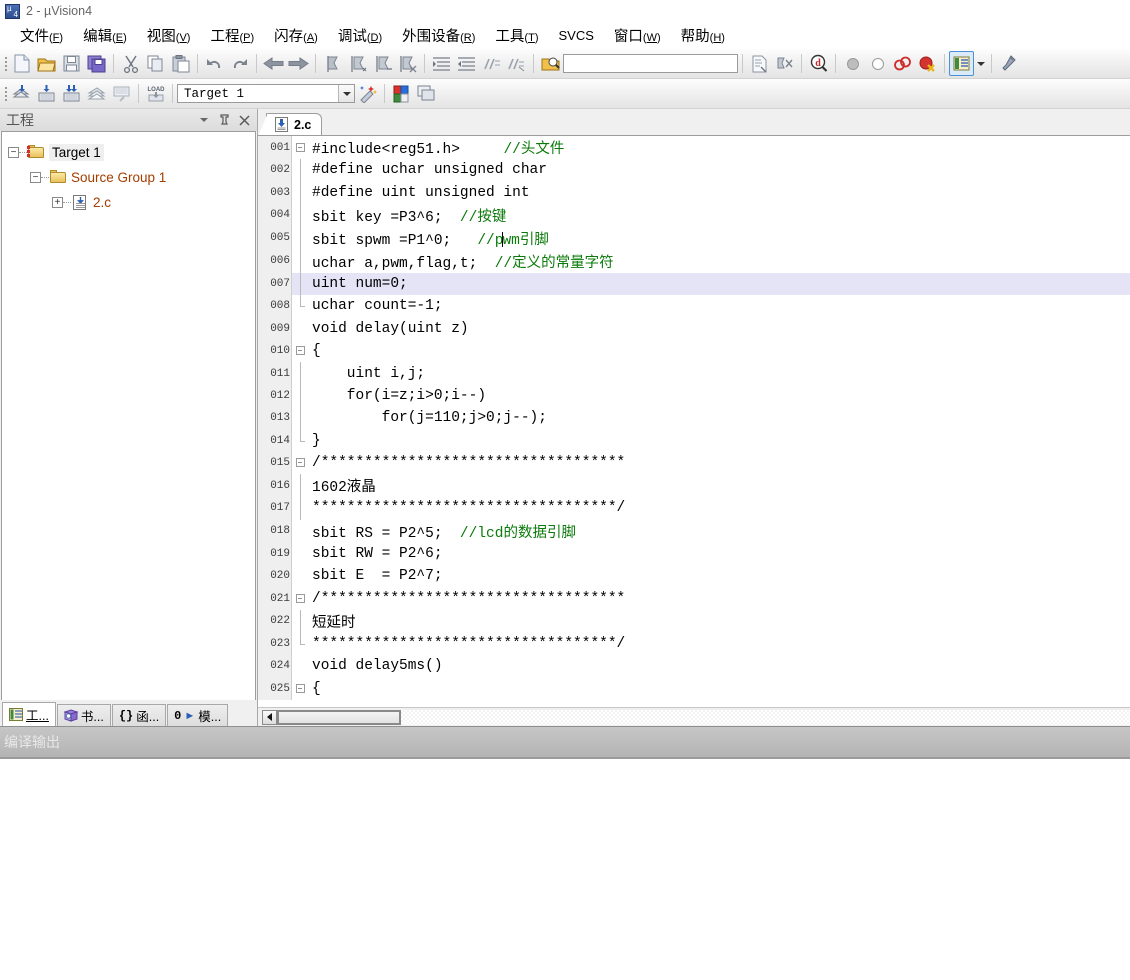  I want to click on hscroll-thumb, so click(339, 717).